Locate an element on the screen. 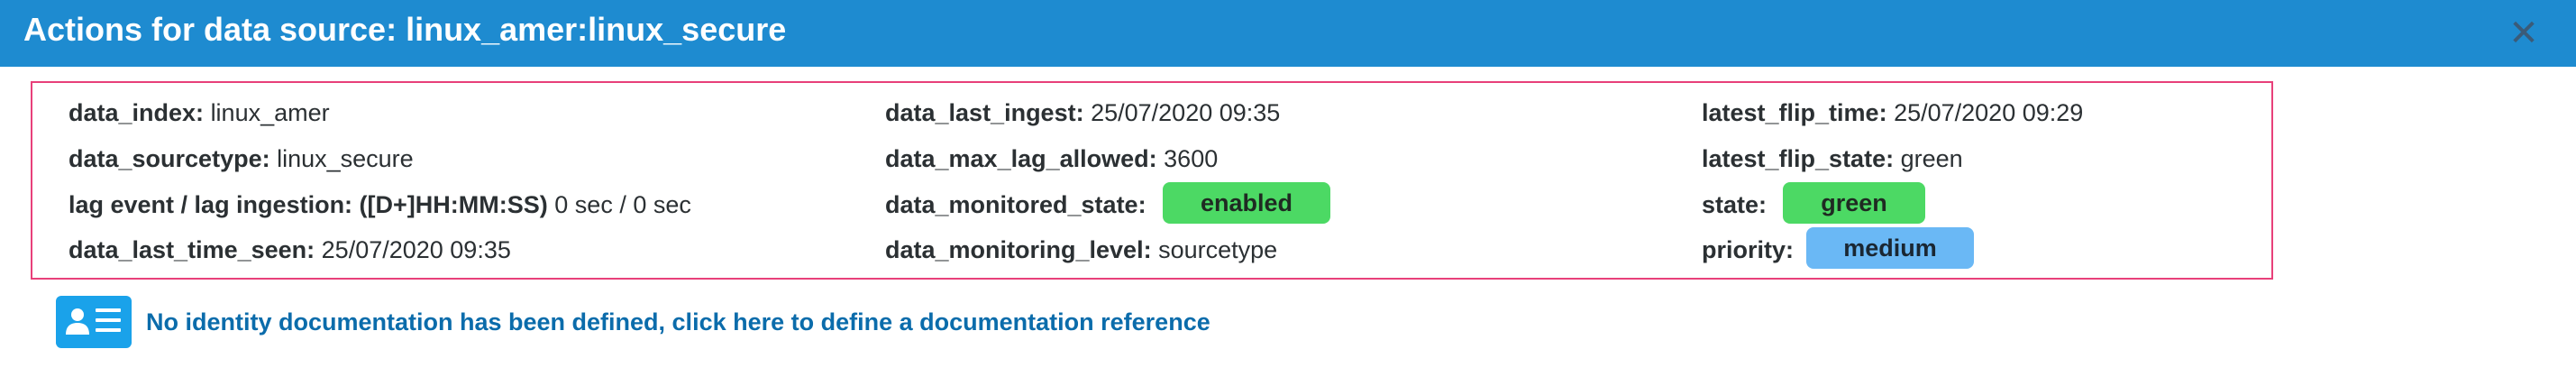 This screenshot has width=2576, height=386. field-value: sourcetype is located at coordinates (1218, 250).